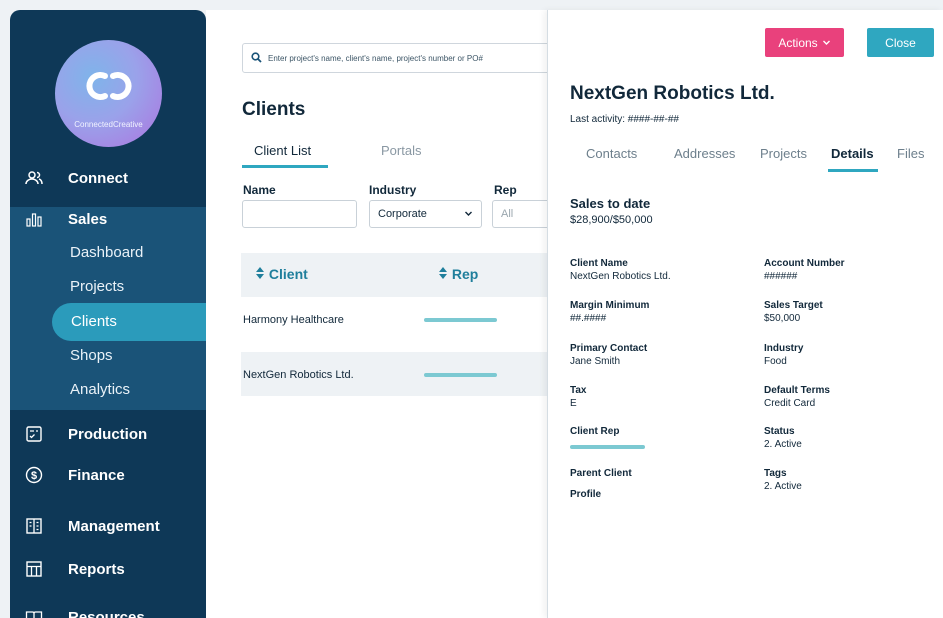  I want to click on nav-finance-label: Finance, so click(96, 475).